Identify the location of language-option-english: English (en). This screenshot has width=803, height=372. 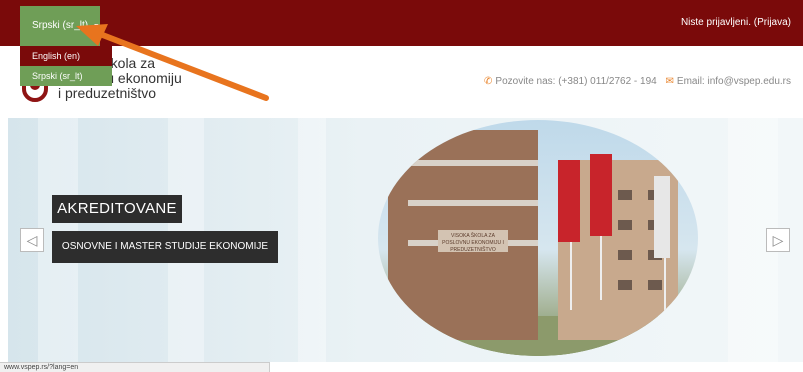
(66, 56).